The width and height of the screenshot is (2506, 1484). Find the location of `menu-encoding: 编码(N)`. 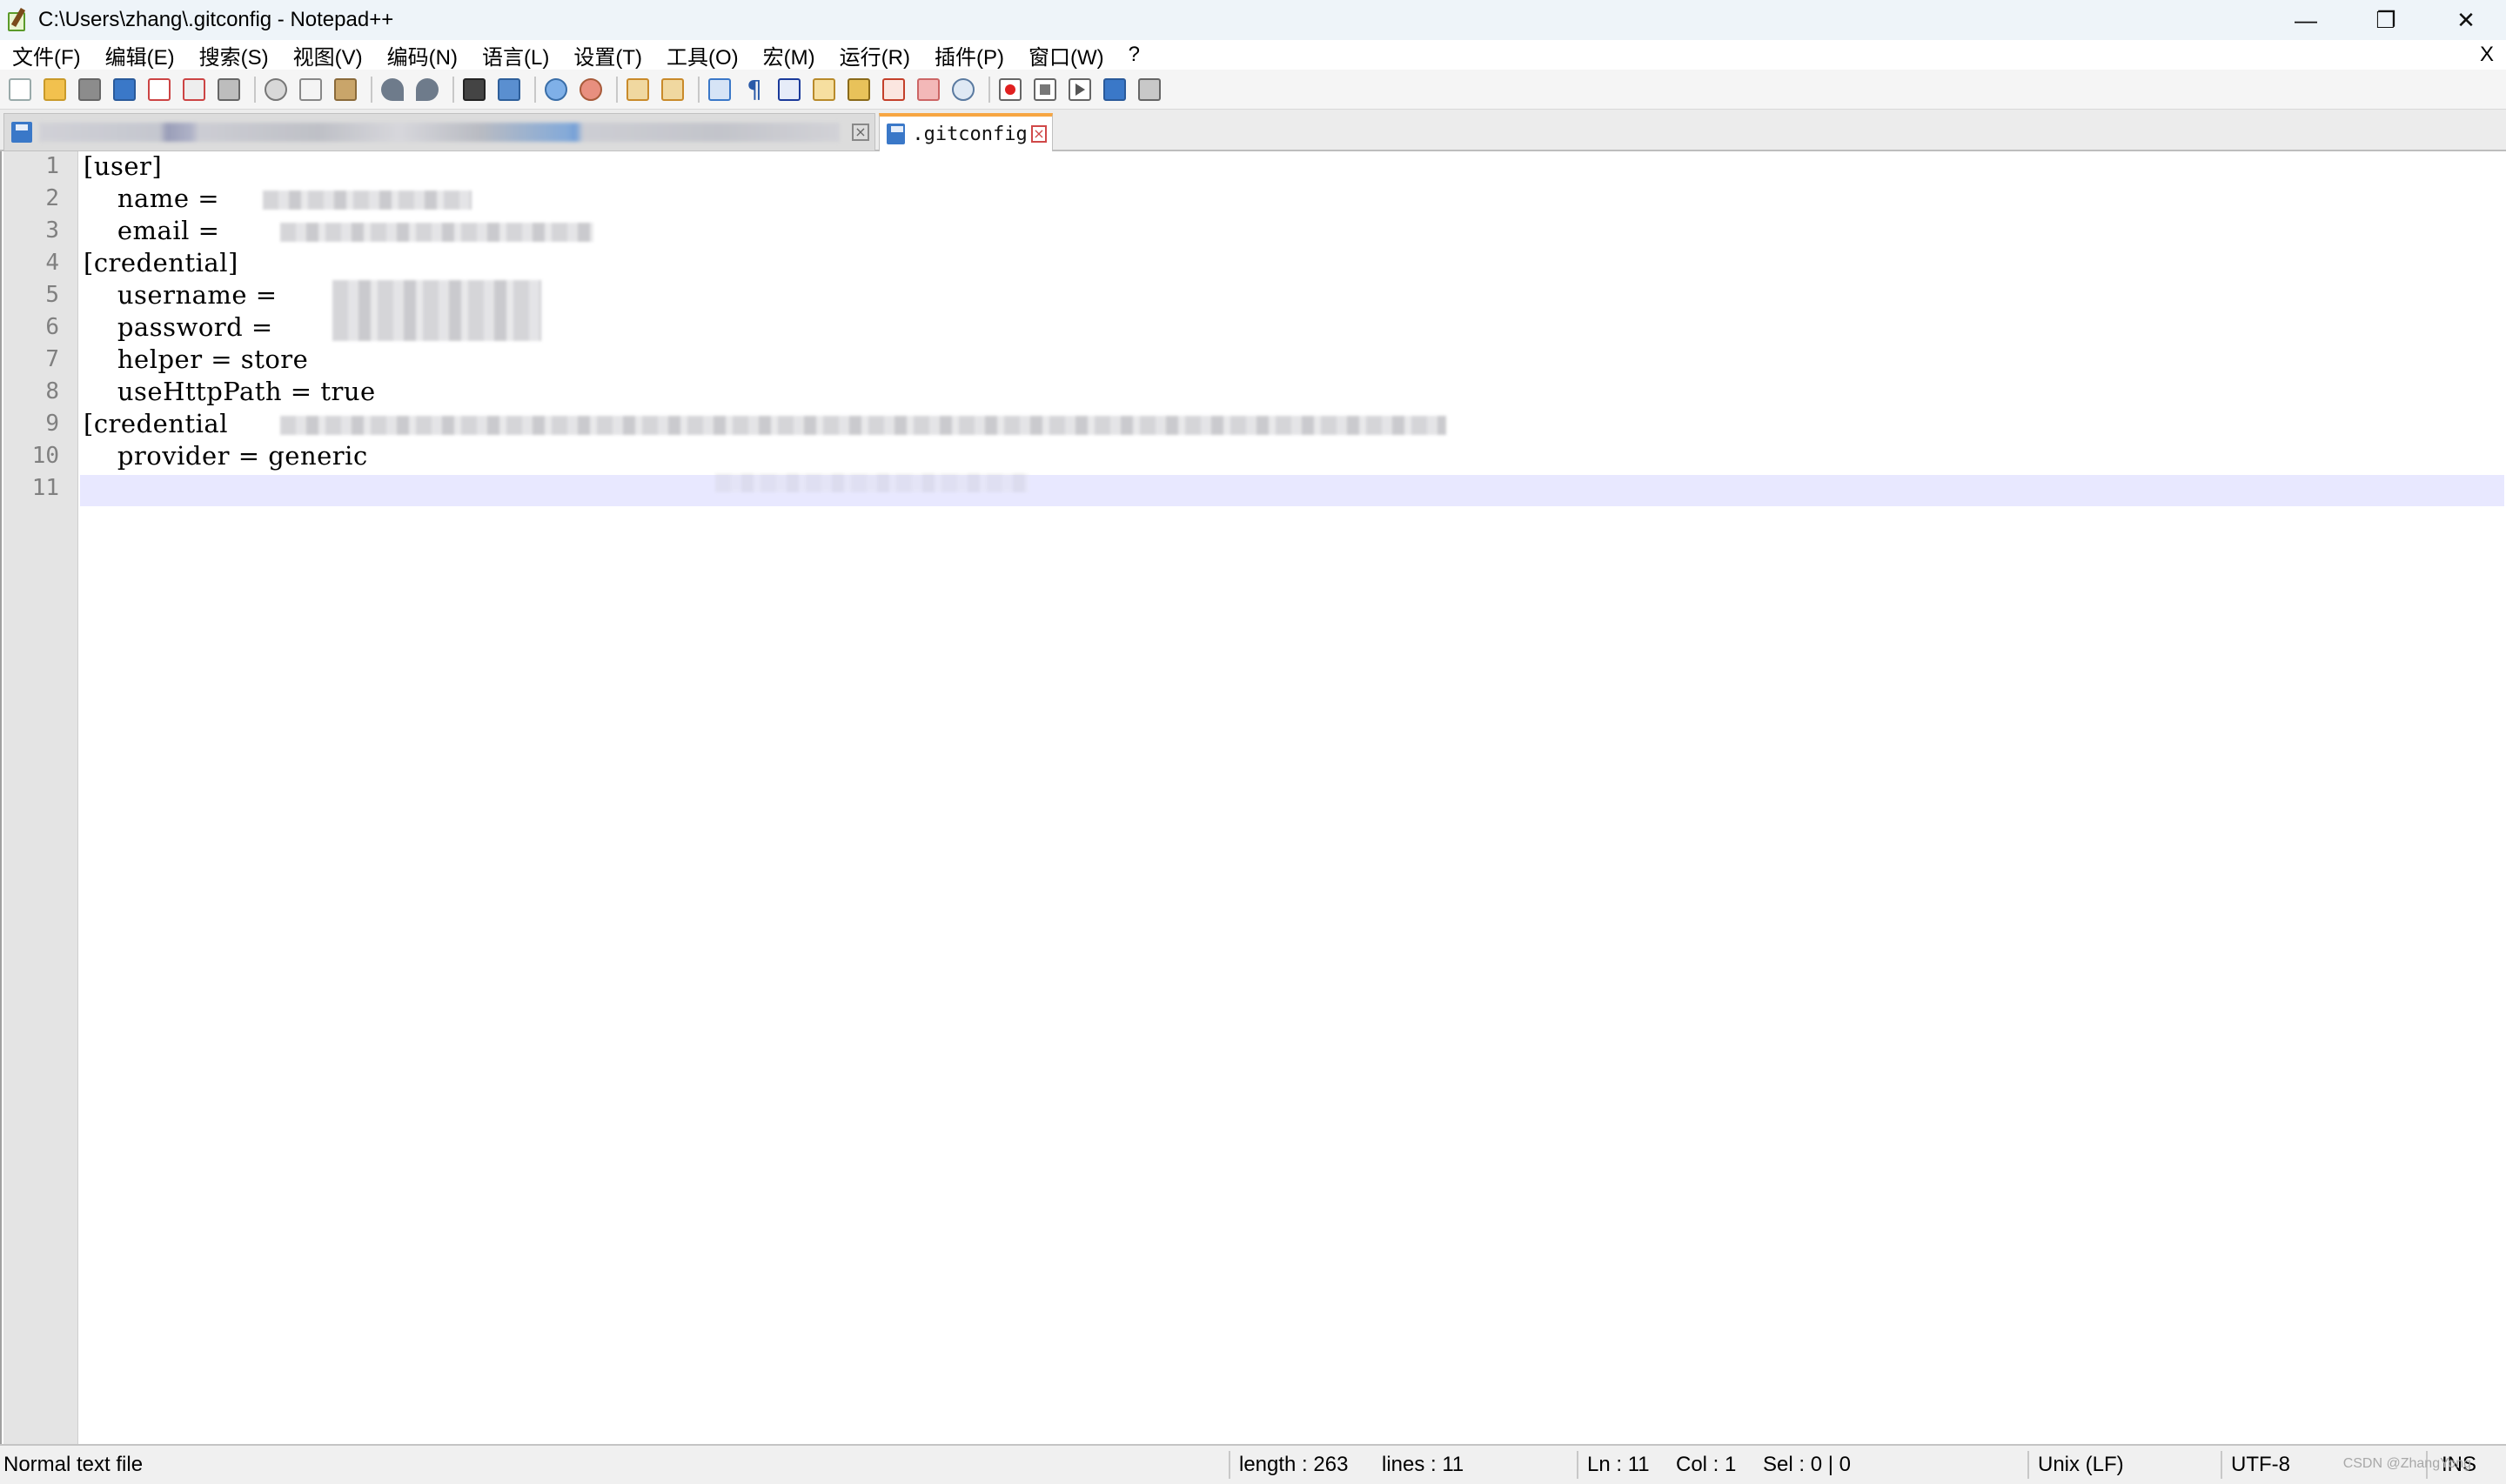

menu-encoding: 编码(N) is located at coordinates (422, 55).